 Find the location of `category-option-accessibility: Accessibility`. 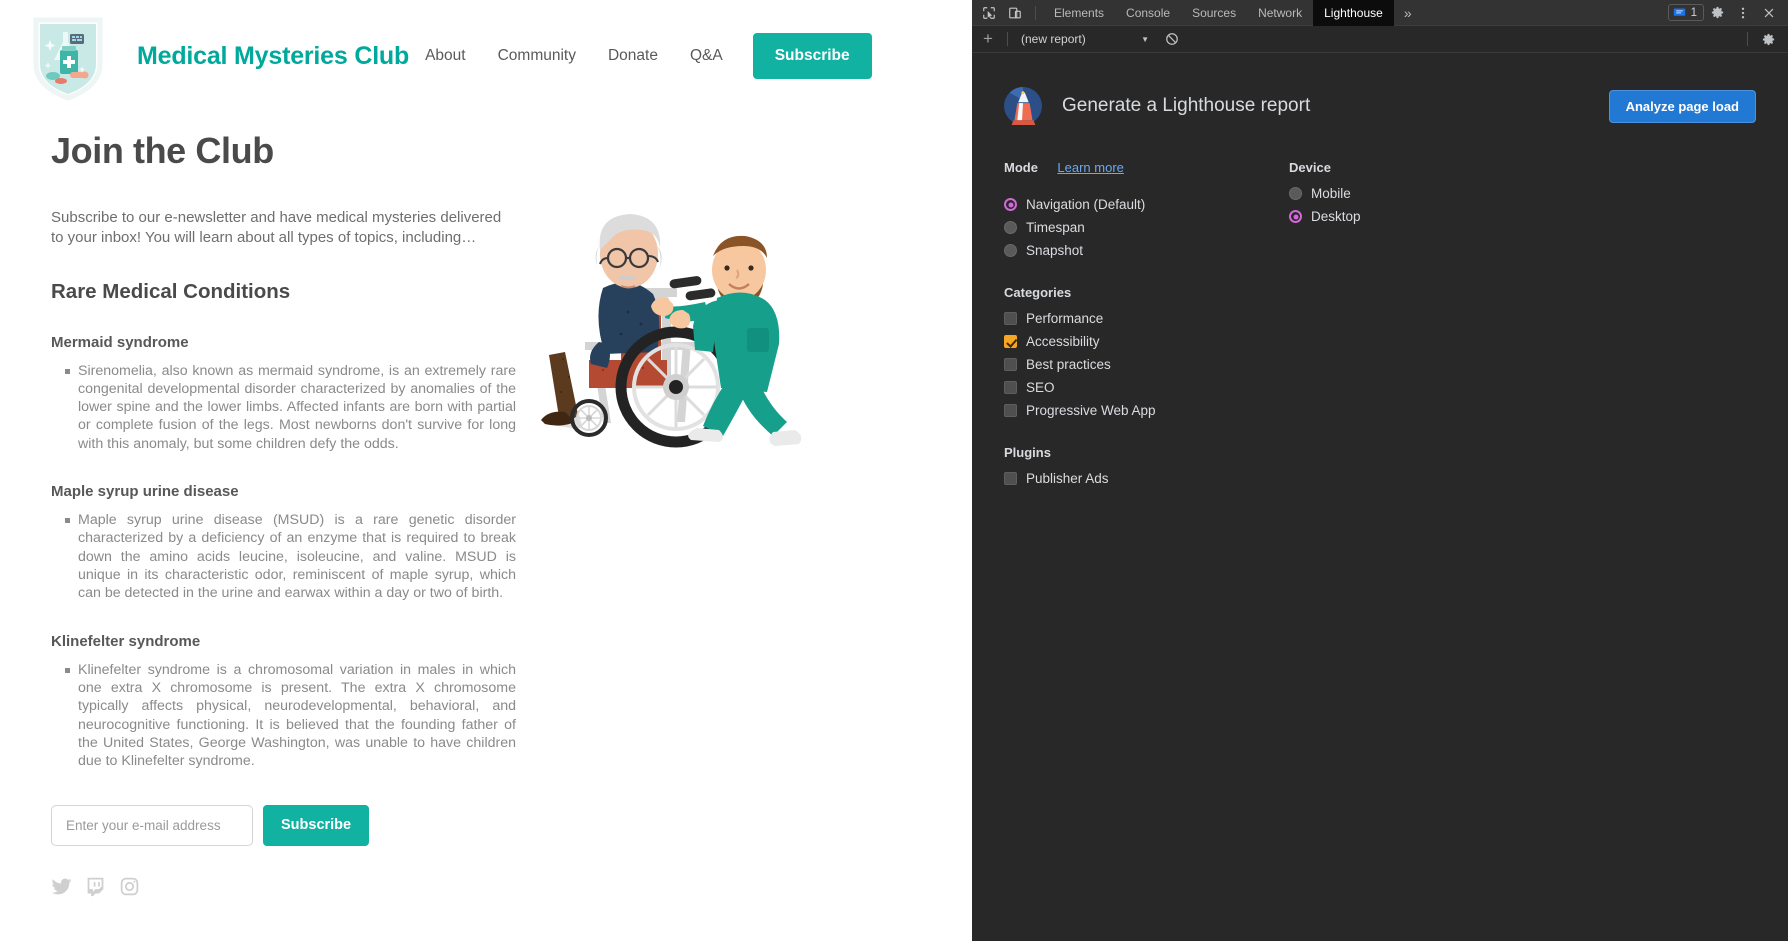

category-option-accessibility: Accessibility is located at coordinates (1146, 341).